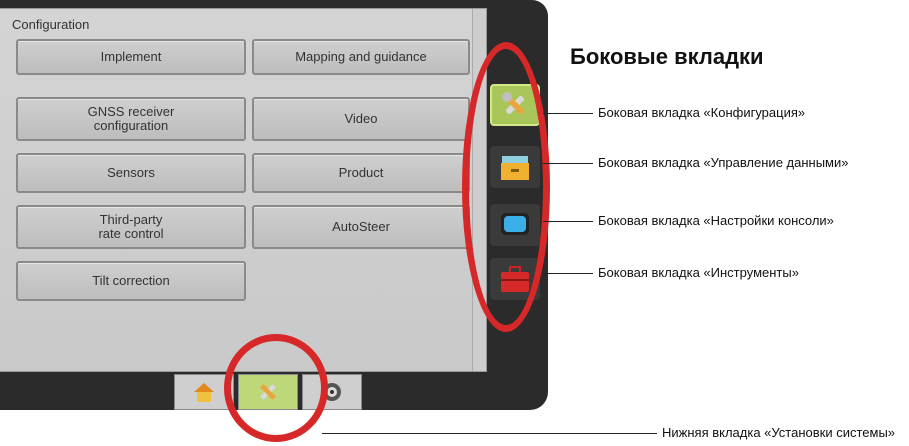  I want to click on video-button: Video, so click(361, 119).